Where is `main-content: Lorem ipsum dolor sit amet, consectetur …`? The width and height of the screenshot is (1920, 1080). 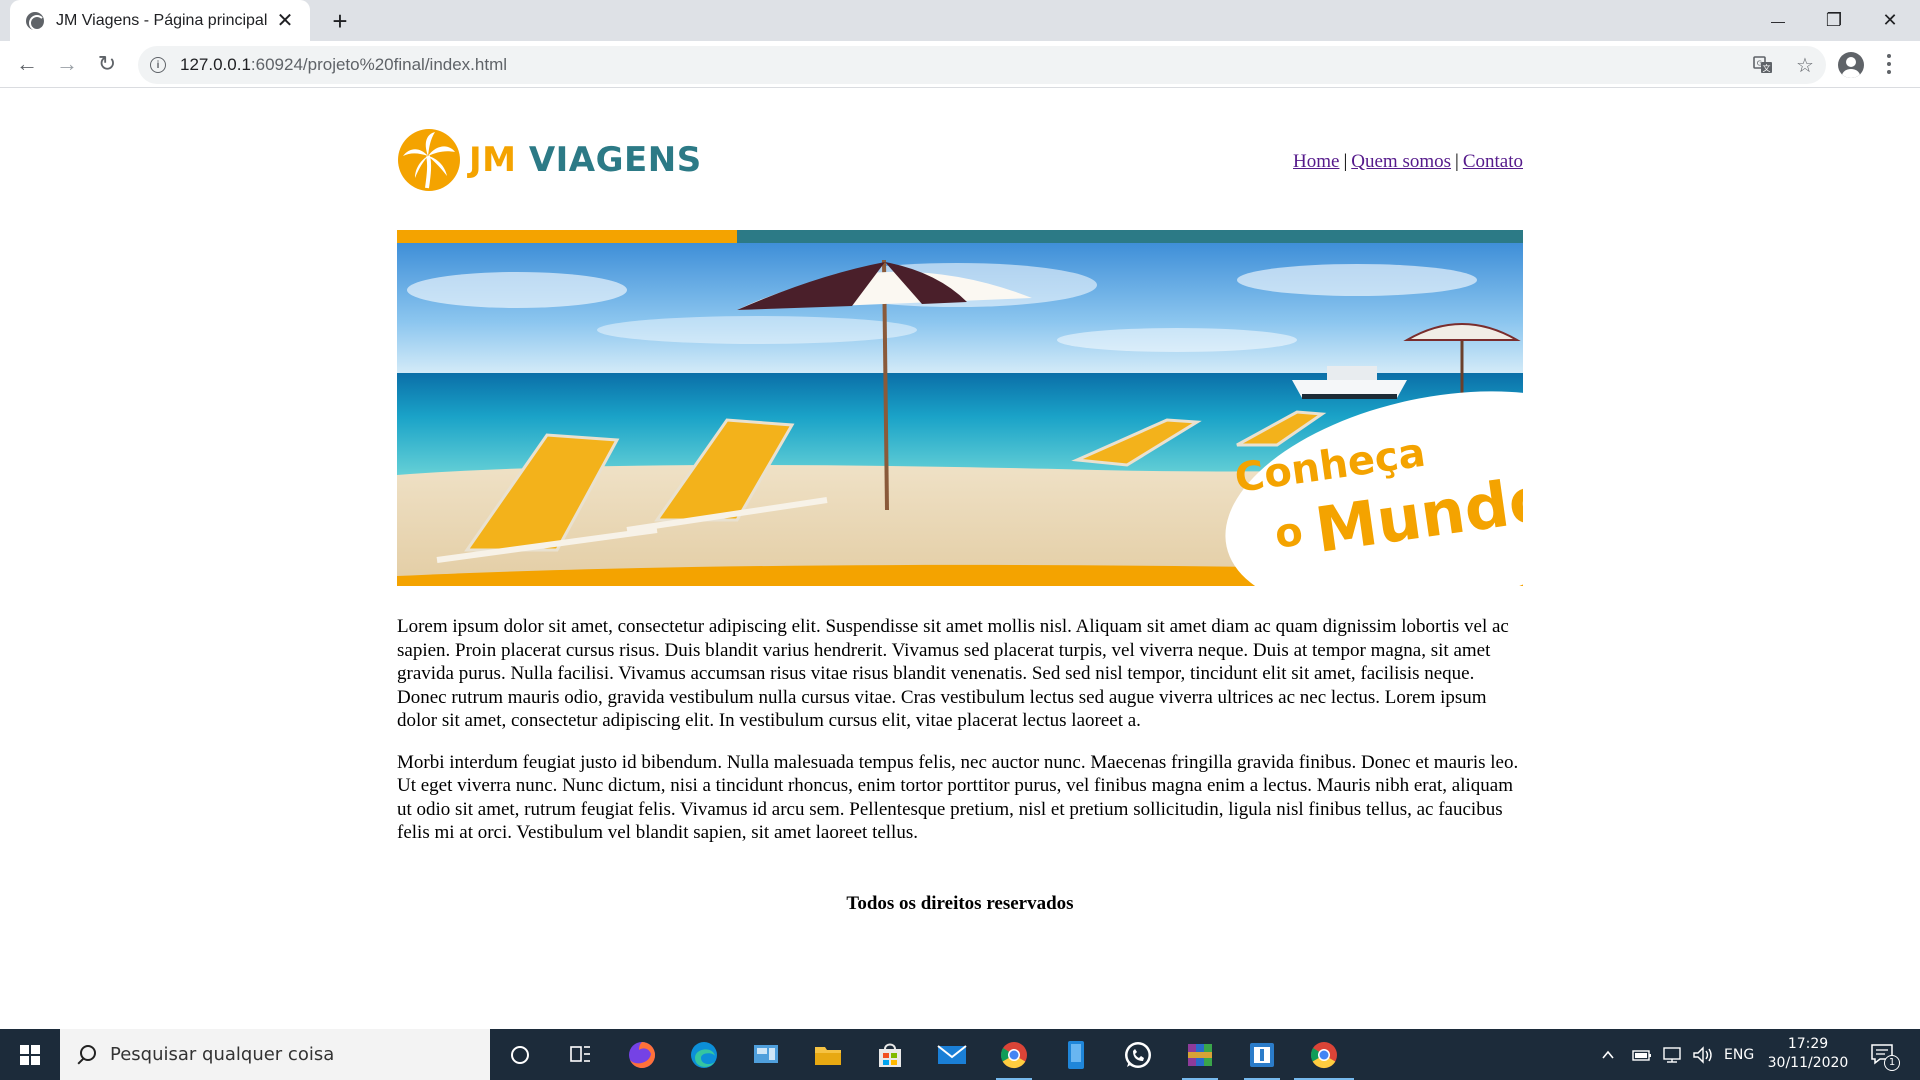
main-content: Lorem ipsum dolor sit amet, consectetur … is located at coordinates (960, 739).